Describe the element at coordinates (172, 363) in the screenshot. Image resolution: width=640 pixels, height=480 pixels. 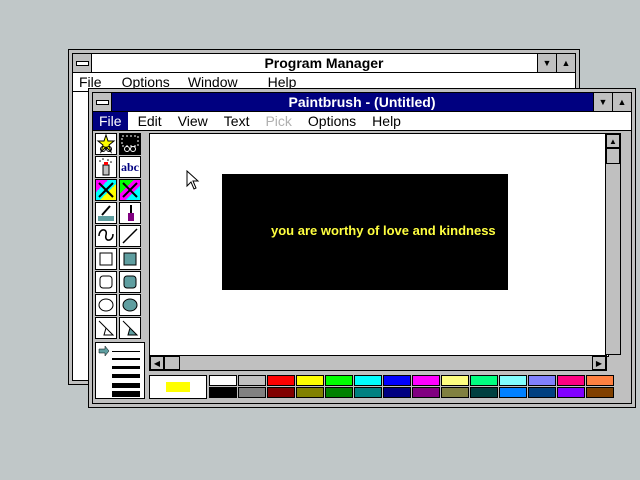
I see `horizontal-scroll-thumb` at that location.